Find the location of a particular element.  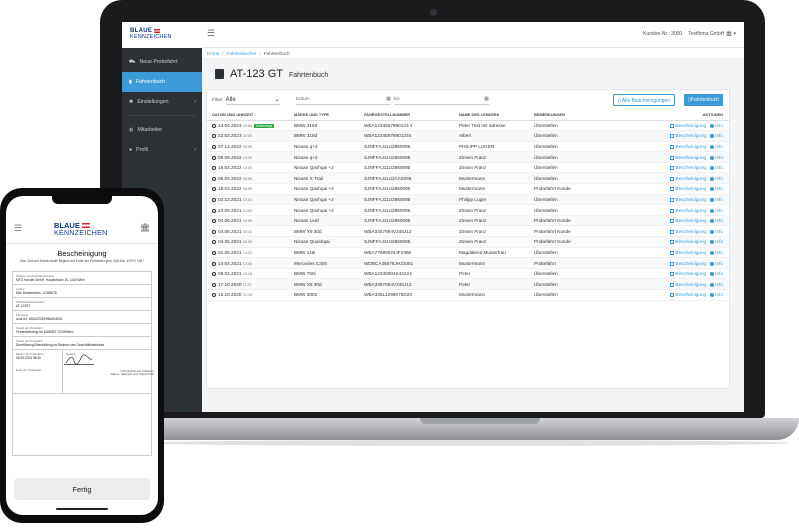

vehicle-cell: BMW 116i is located at coordinates (324, 253).